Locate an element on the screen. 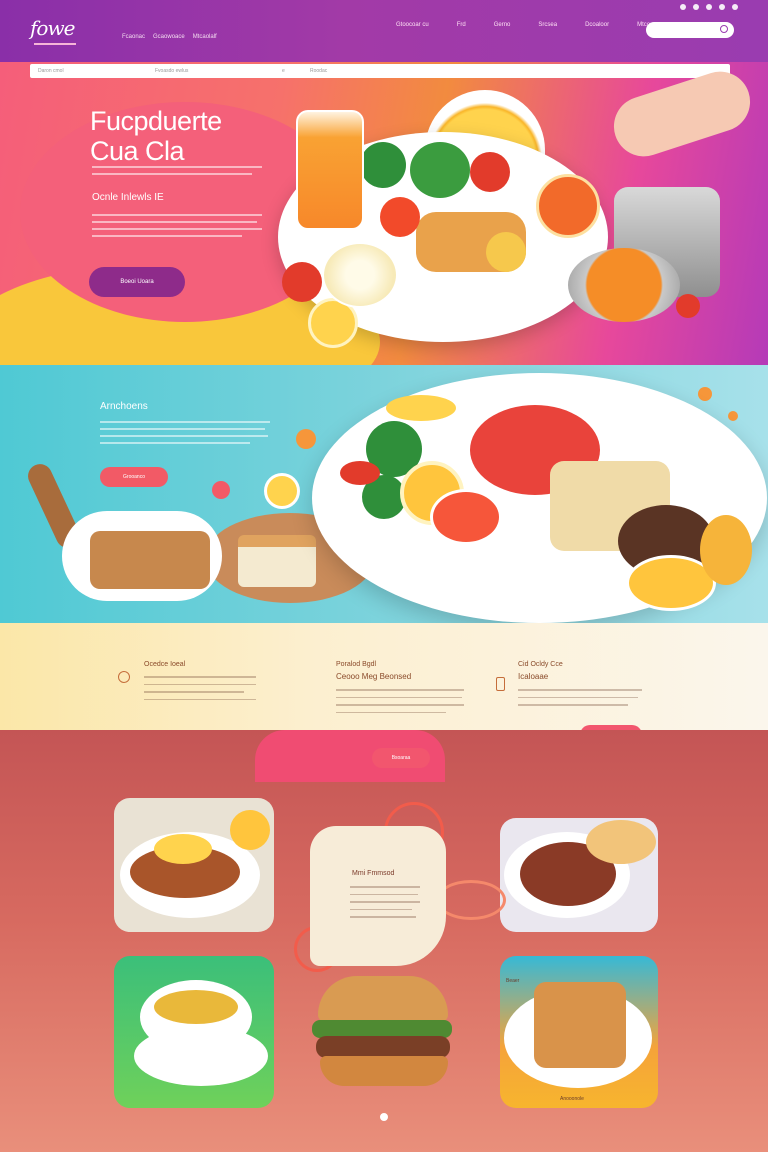 Image resolution: width=768 pixels, height=1152 pixels. clock-icon is located at coordinates (124, 677).